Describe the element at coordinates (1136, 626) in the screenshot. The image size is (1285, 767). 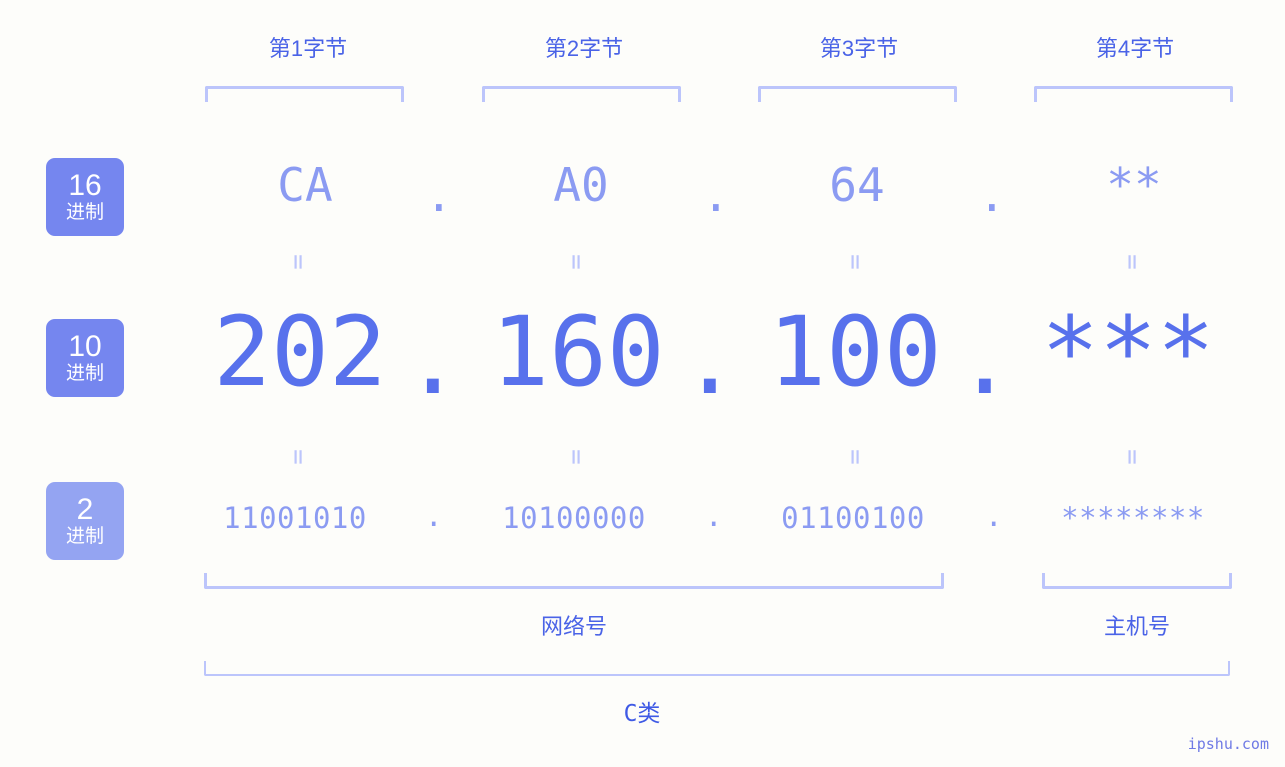
I see `host-portion-label: 主机号` at that location.